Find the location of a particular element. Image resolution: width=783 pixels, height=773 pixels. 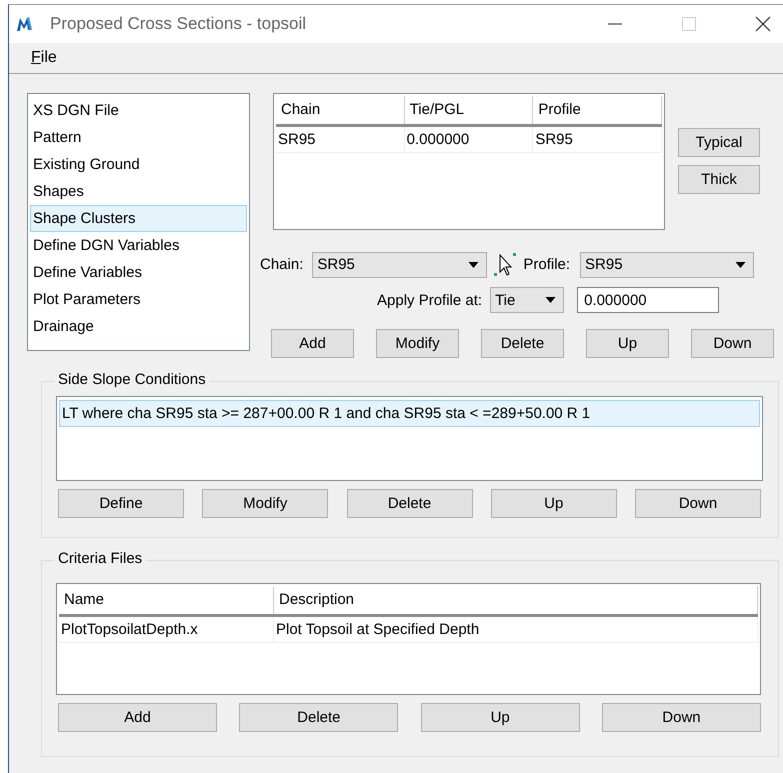

pointer-icon is located at coordinates (505, 265).